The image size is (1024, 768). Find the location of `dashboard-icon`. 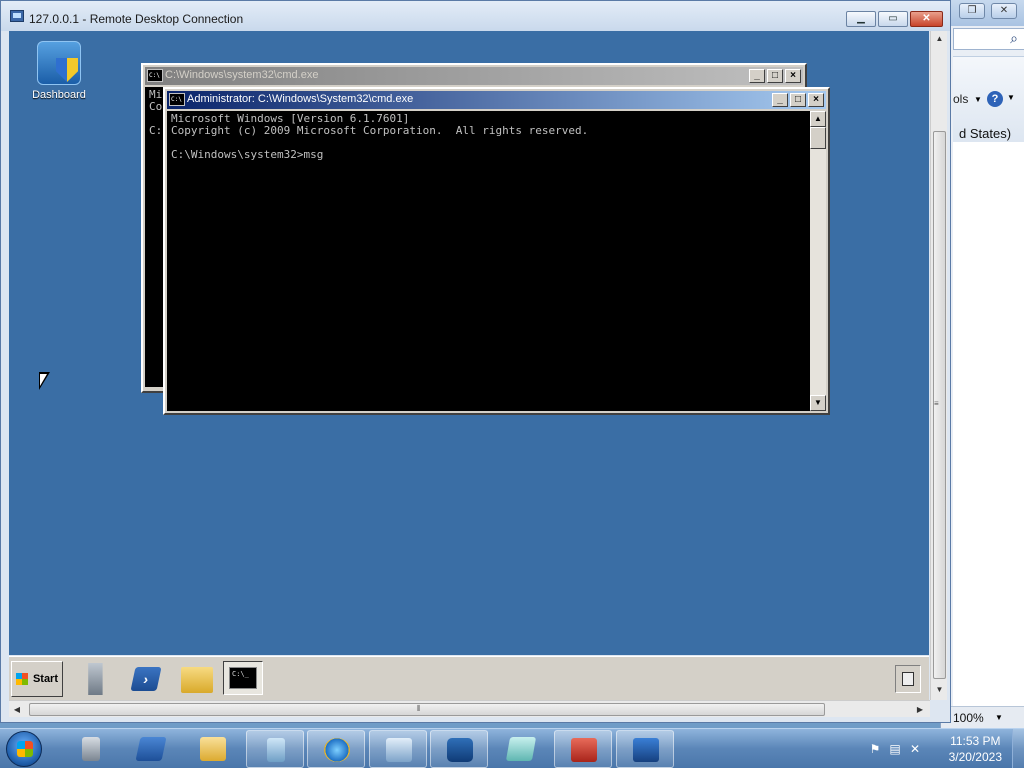

dashboard-icon is located at coordinates (59, 63).